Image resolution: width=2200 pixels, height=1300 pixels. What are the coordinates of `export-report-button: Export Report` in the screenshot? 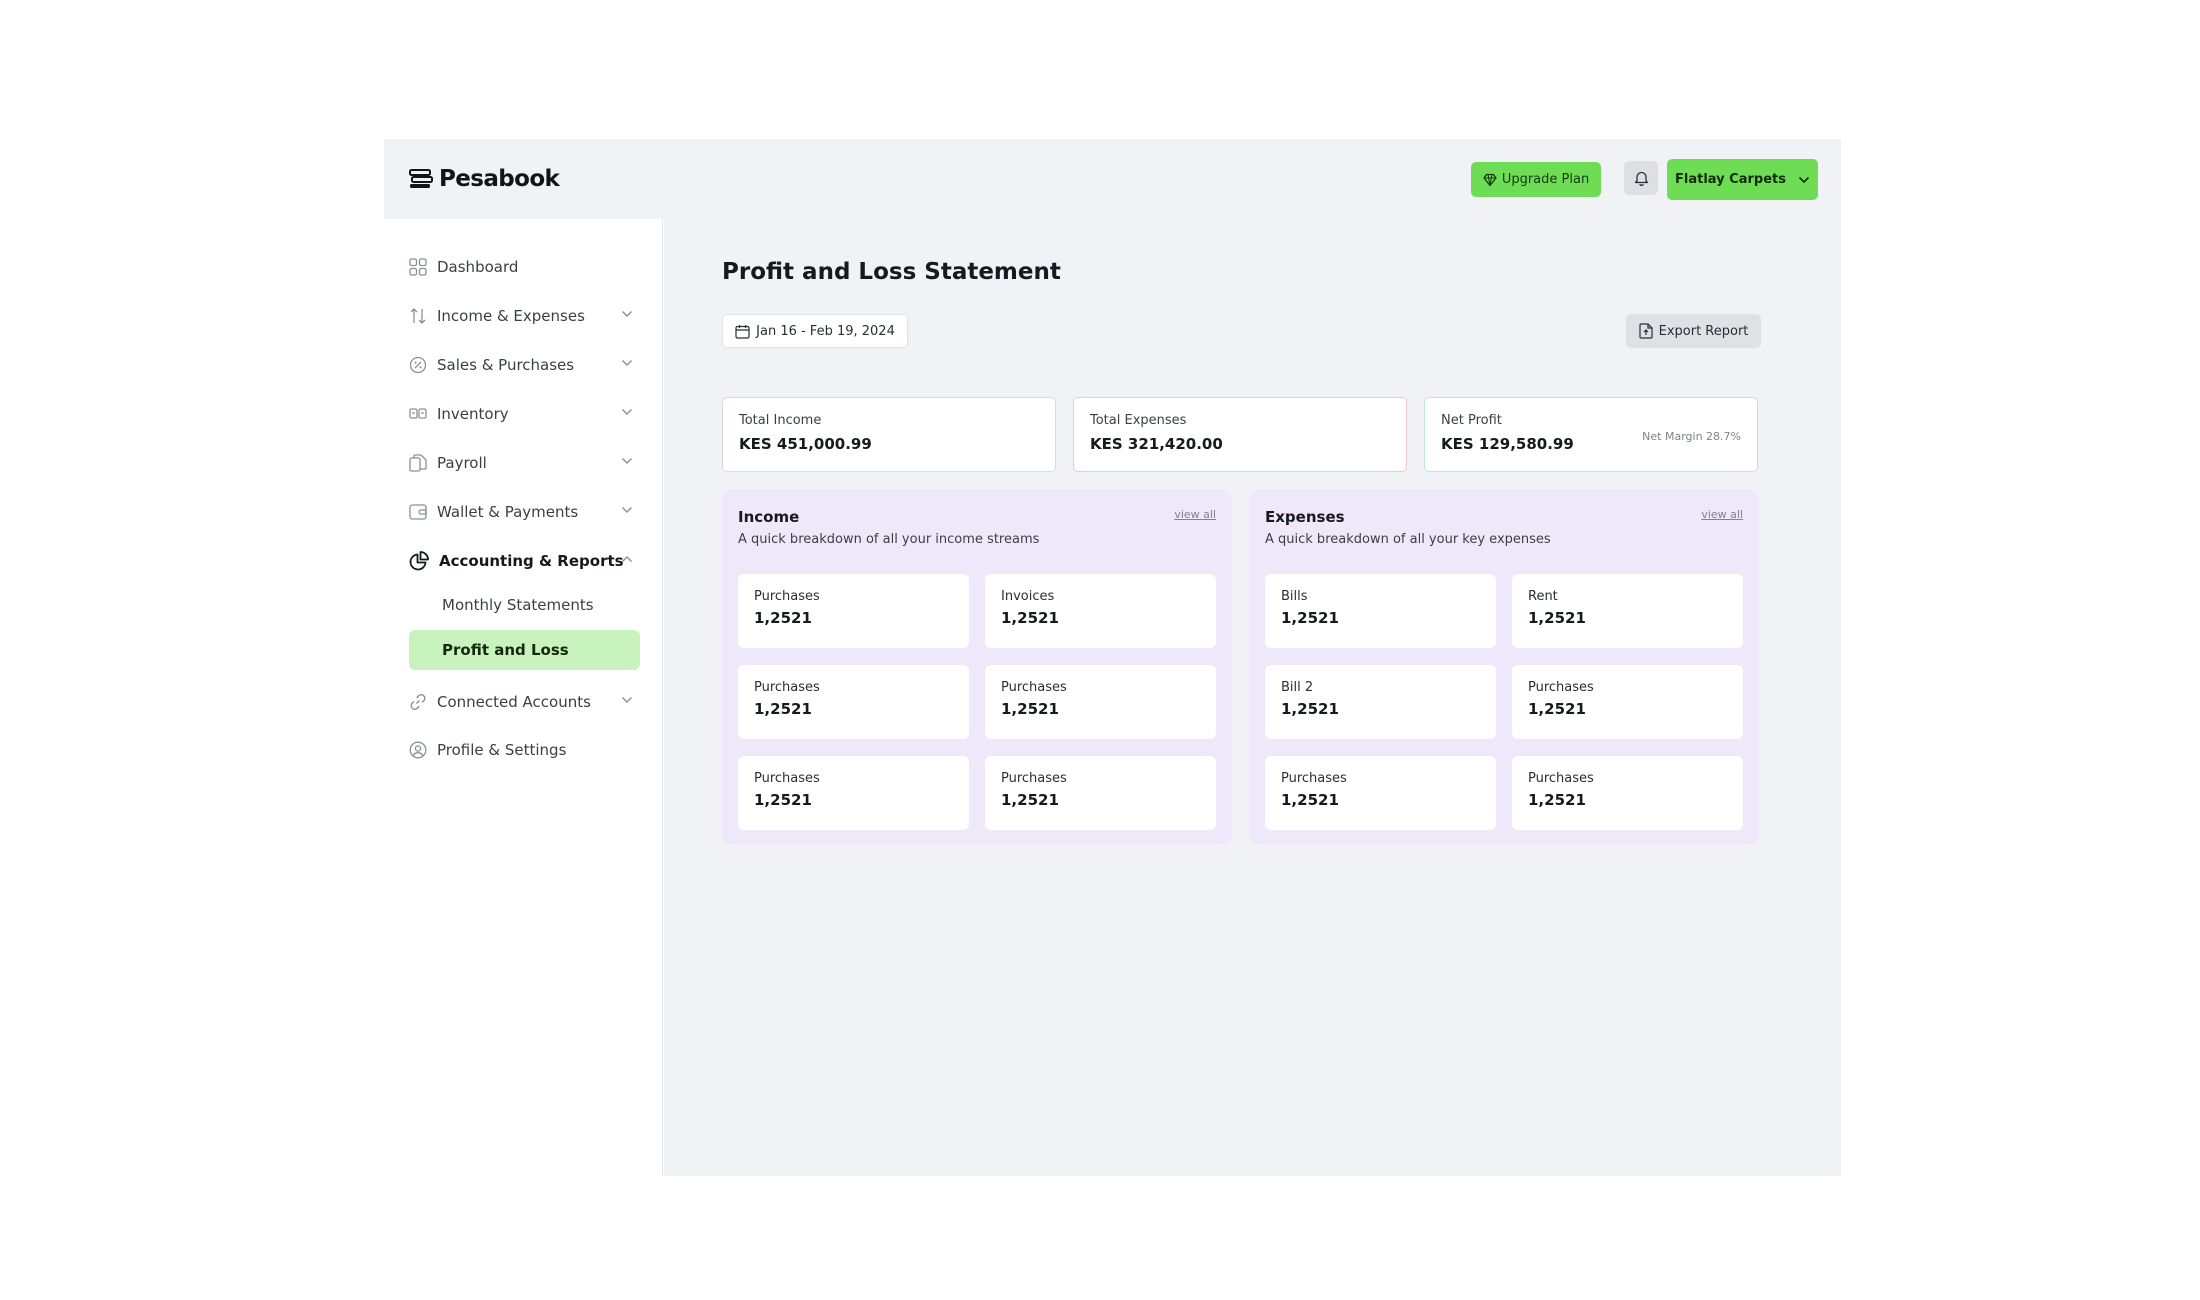 It's located at (1693, 331).